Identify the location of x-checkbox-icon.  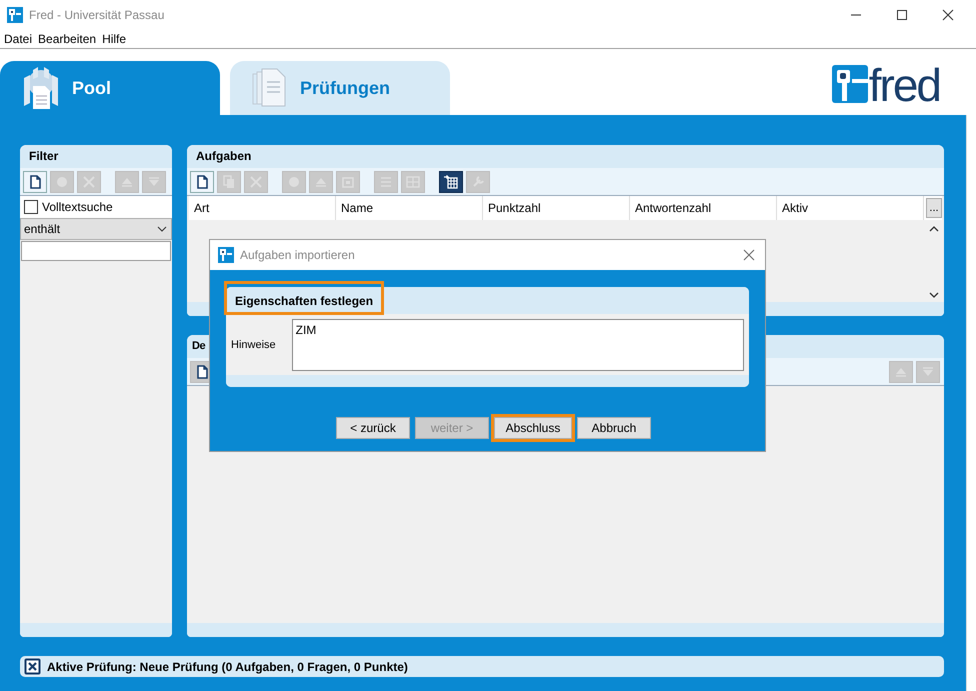
(32, 666).